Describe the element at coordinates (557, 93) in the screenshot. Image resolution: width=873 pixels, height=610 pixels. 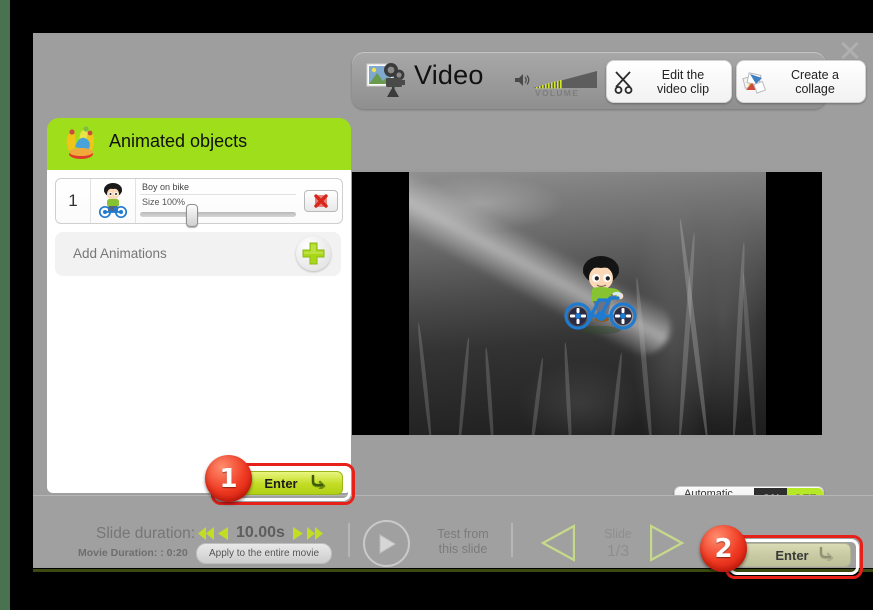
I see `volume-label: VOLUME` at that location.